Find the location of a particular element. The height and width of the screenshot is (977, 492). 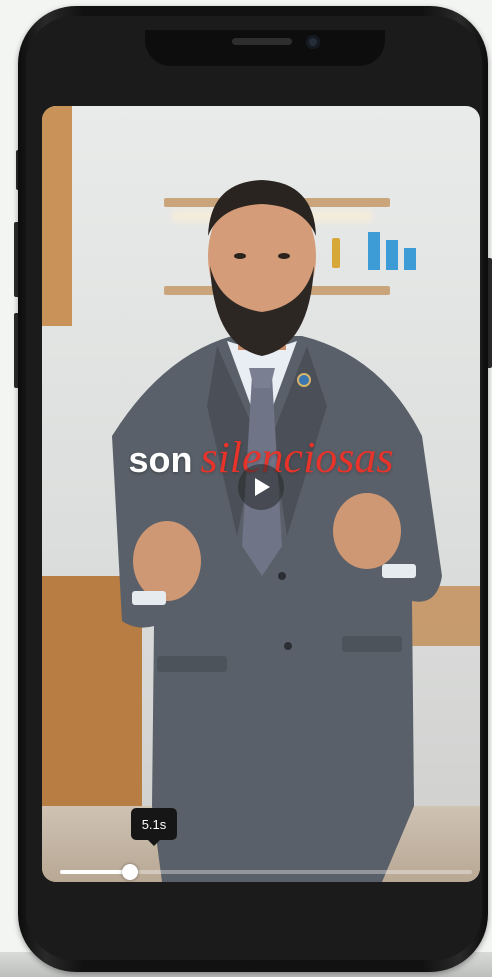

front-camera is located at coordinates (313, 42).